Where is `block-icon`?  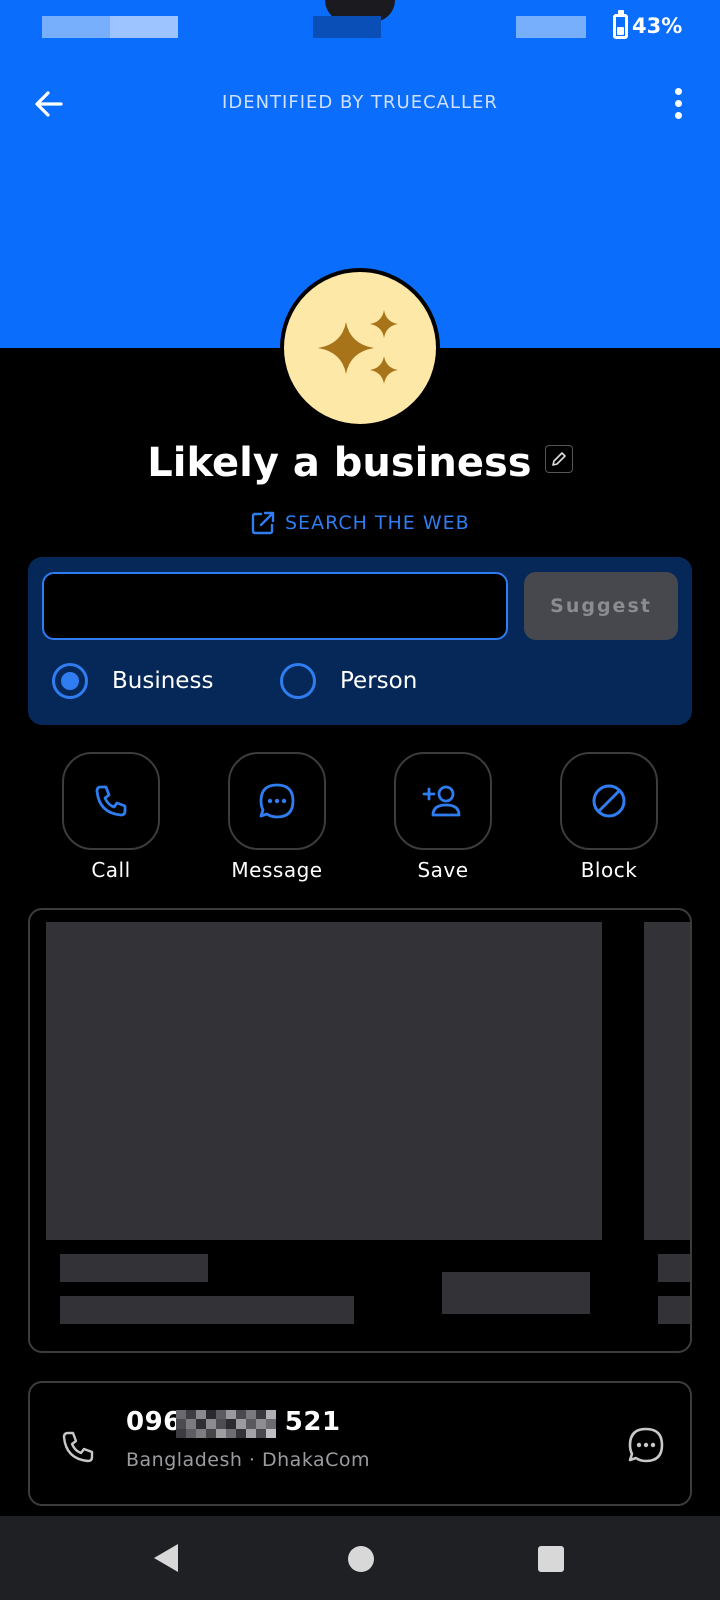 block-icon is located at coordinates (609, 801).